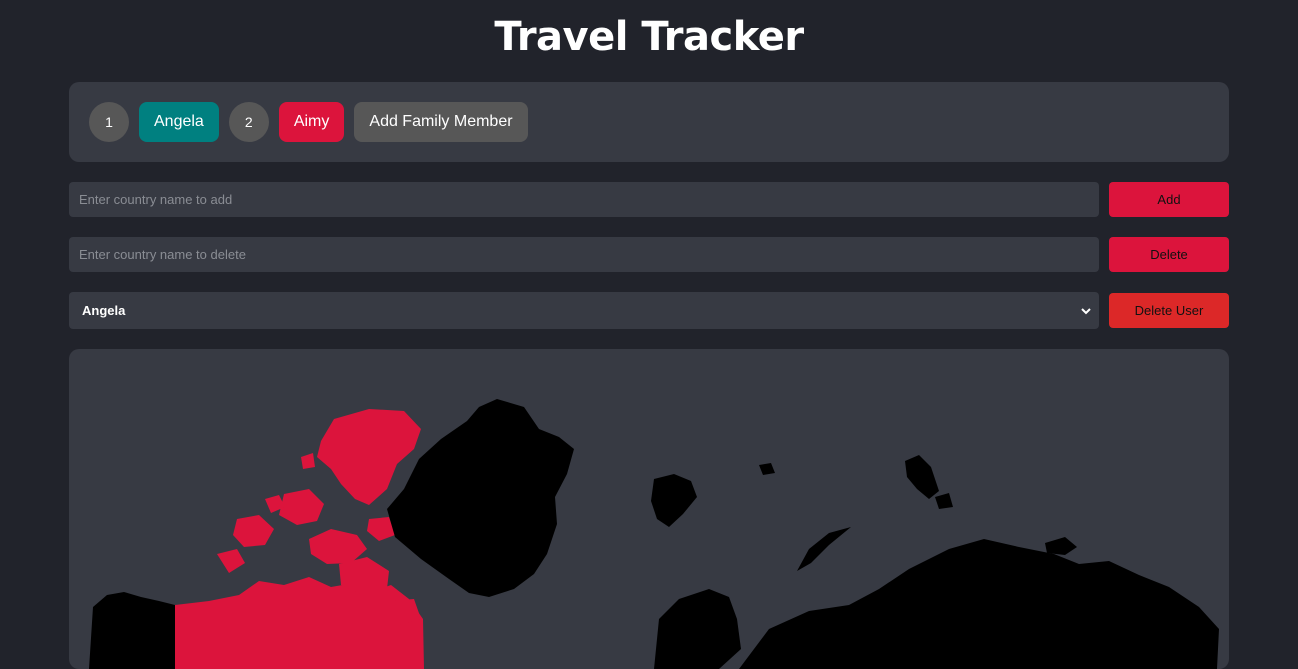  I want to click on member-aimy-button: Aimy, so click(311, 122).